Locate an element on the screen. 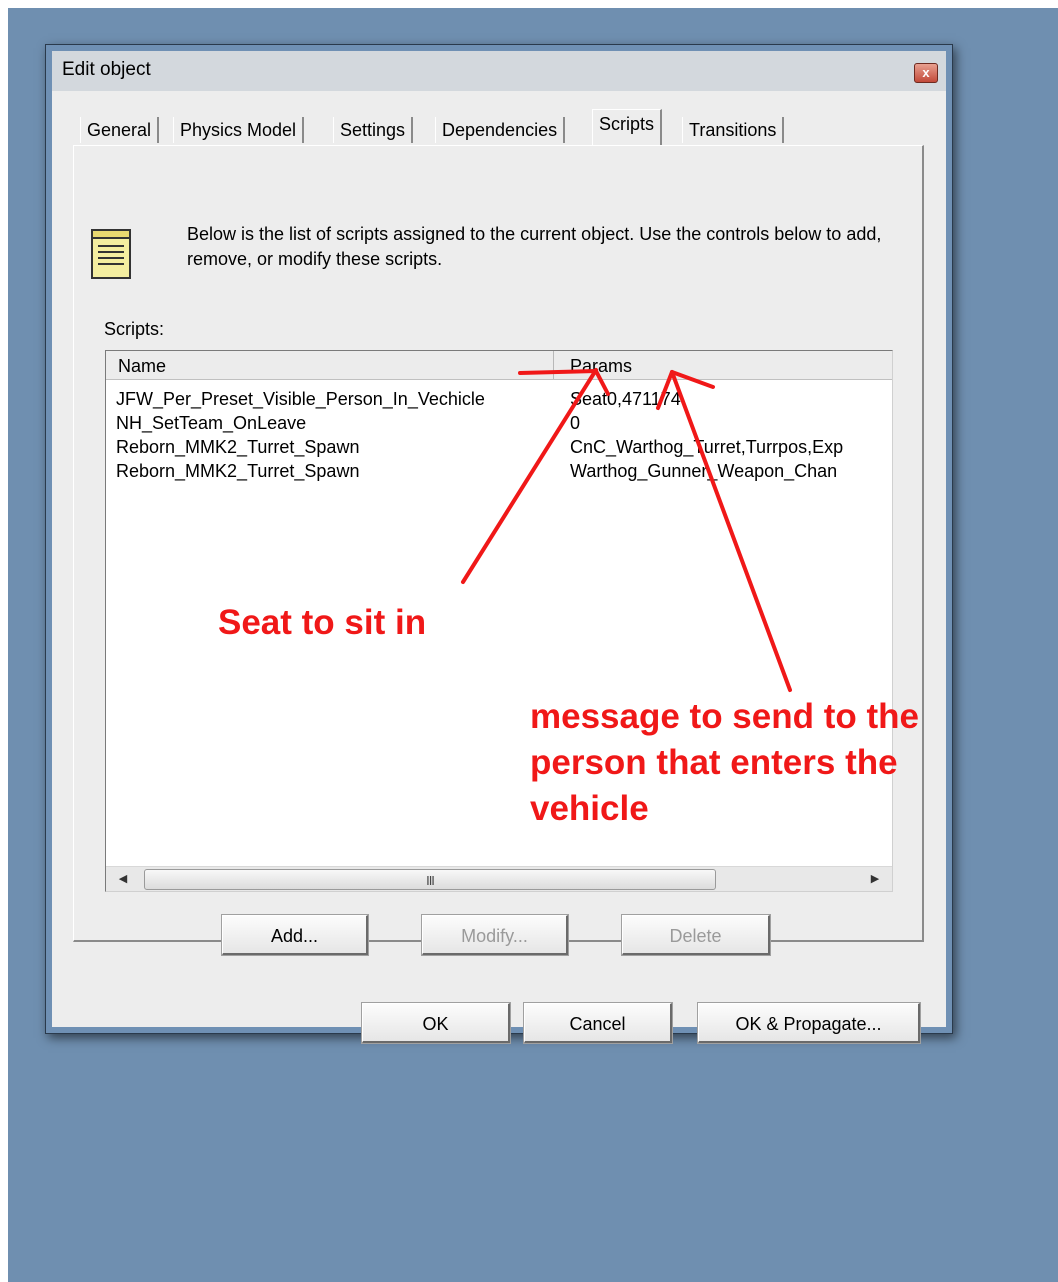 Image resolution: width=1058 pixels, height=1282 pixels. annotation-message-line2: person that enters the is located at coordinates (714, 762).